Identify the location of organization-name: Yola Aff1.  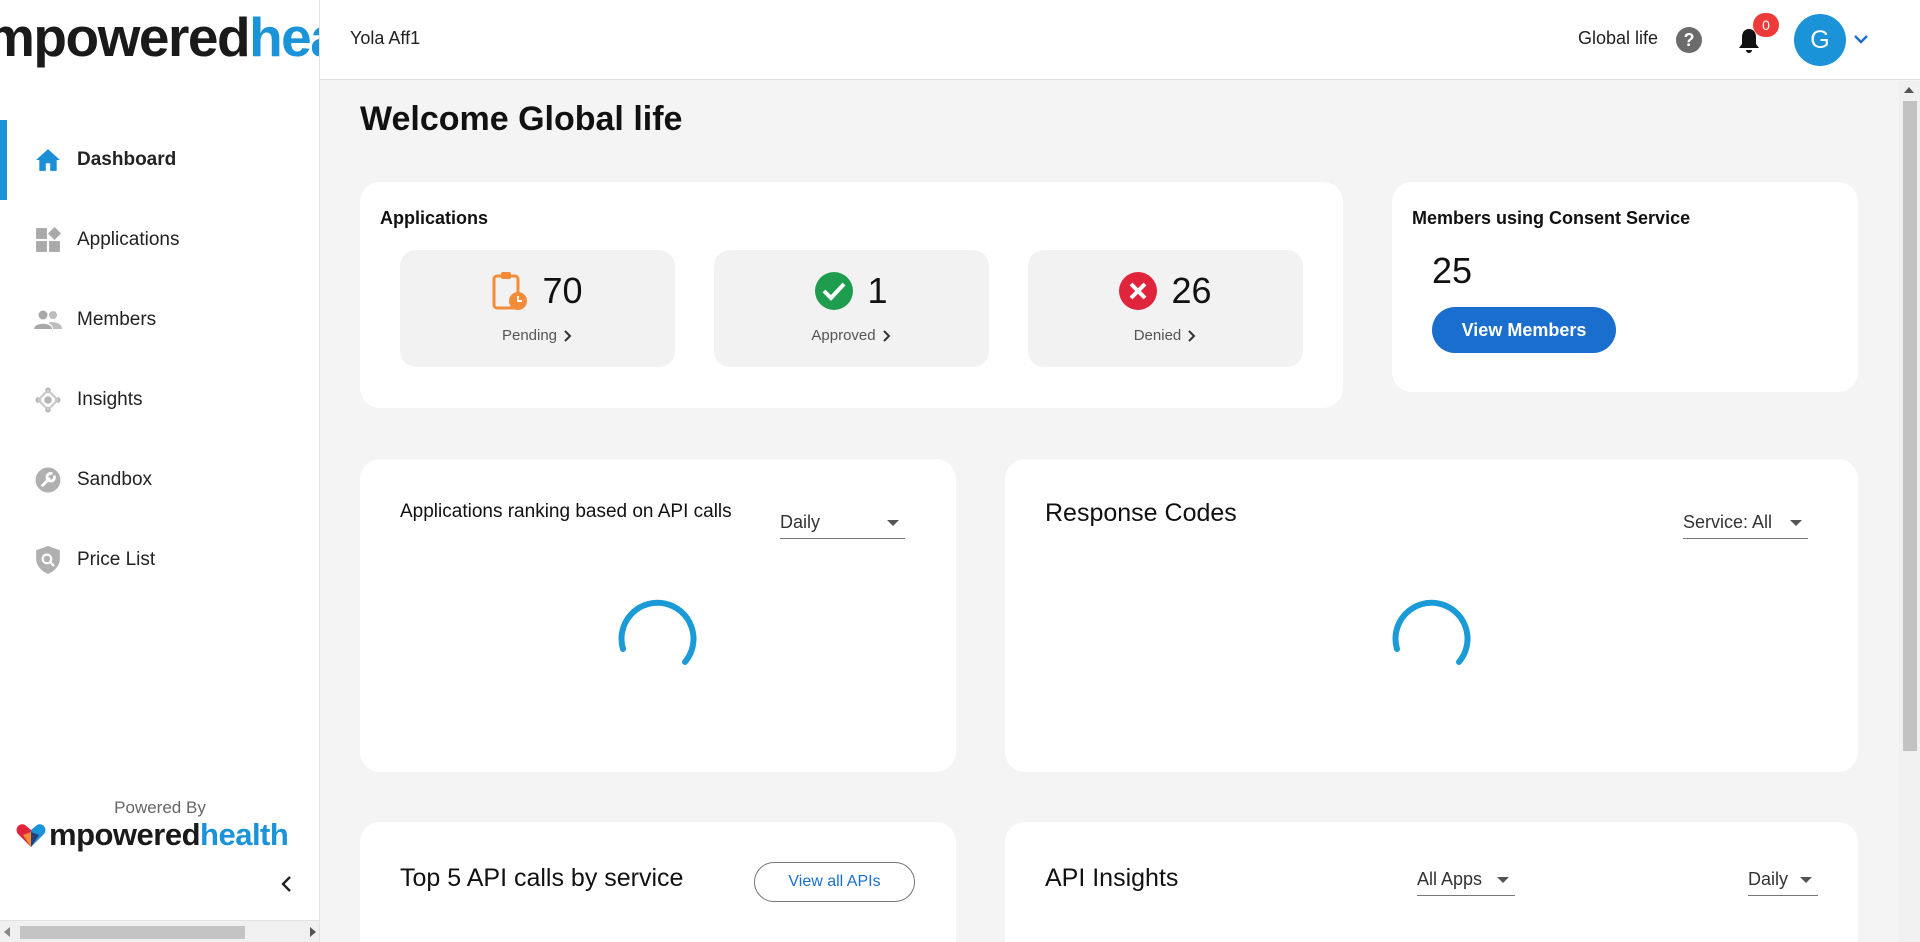
(385, 38).